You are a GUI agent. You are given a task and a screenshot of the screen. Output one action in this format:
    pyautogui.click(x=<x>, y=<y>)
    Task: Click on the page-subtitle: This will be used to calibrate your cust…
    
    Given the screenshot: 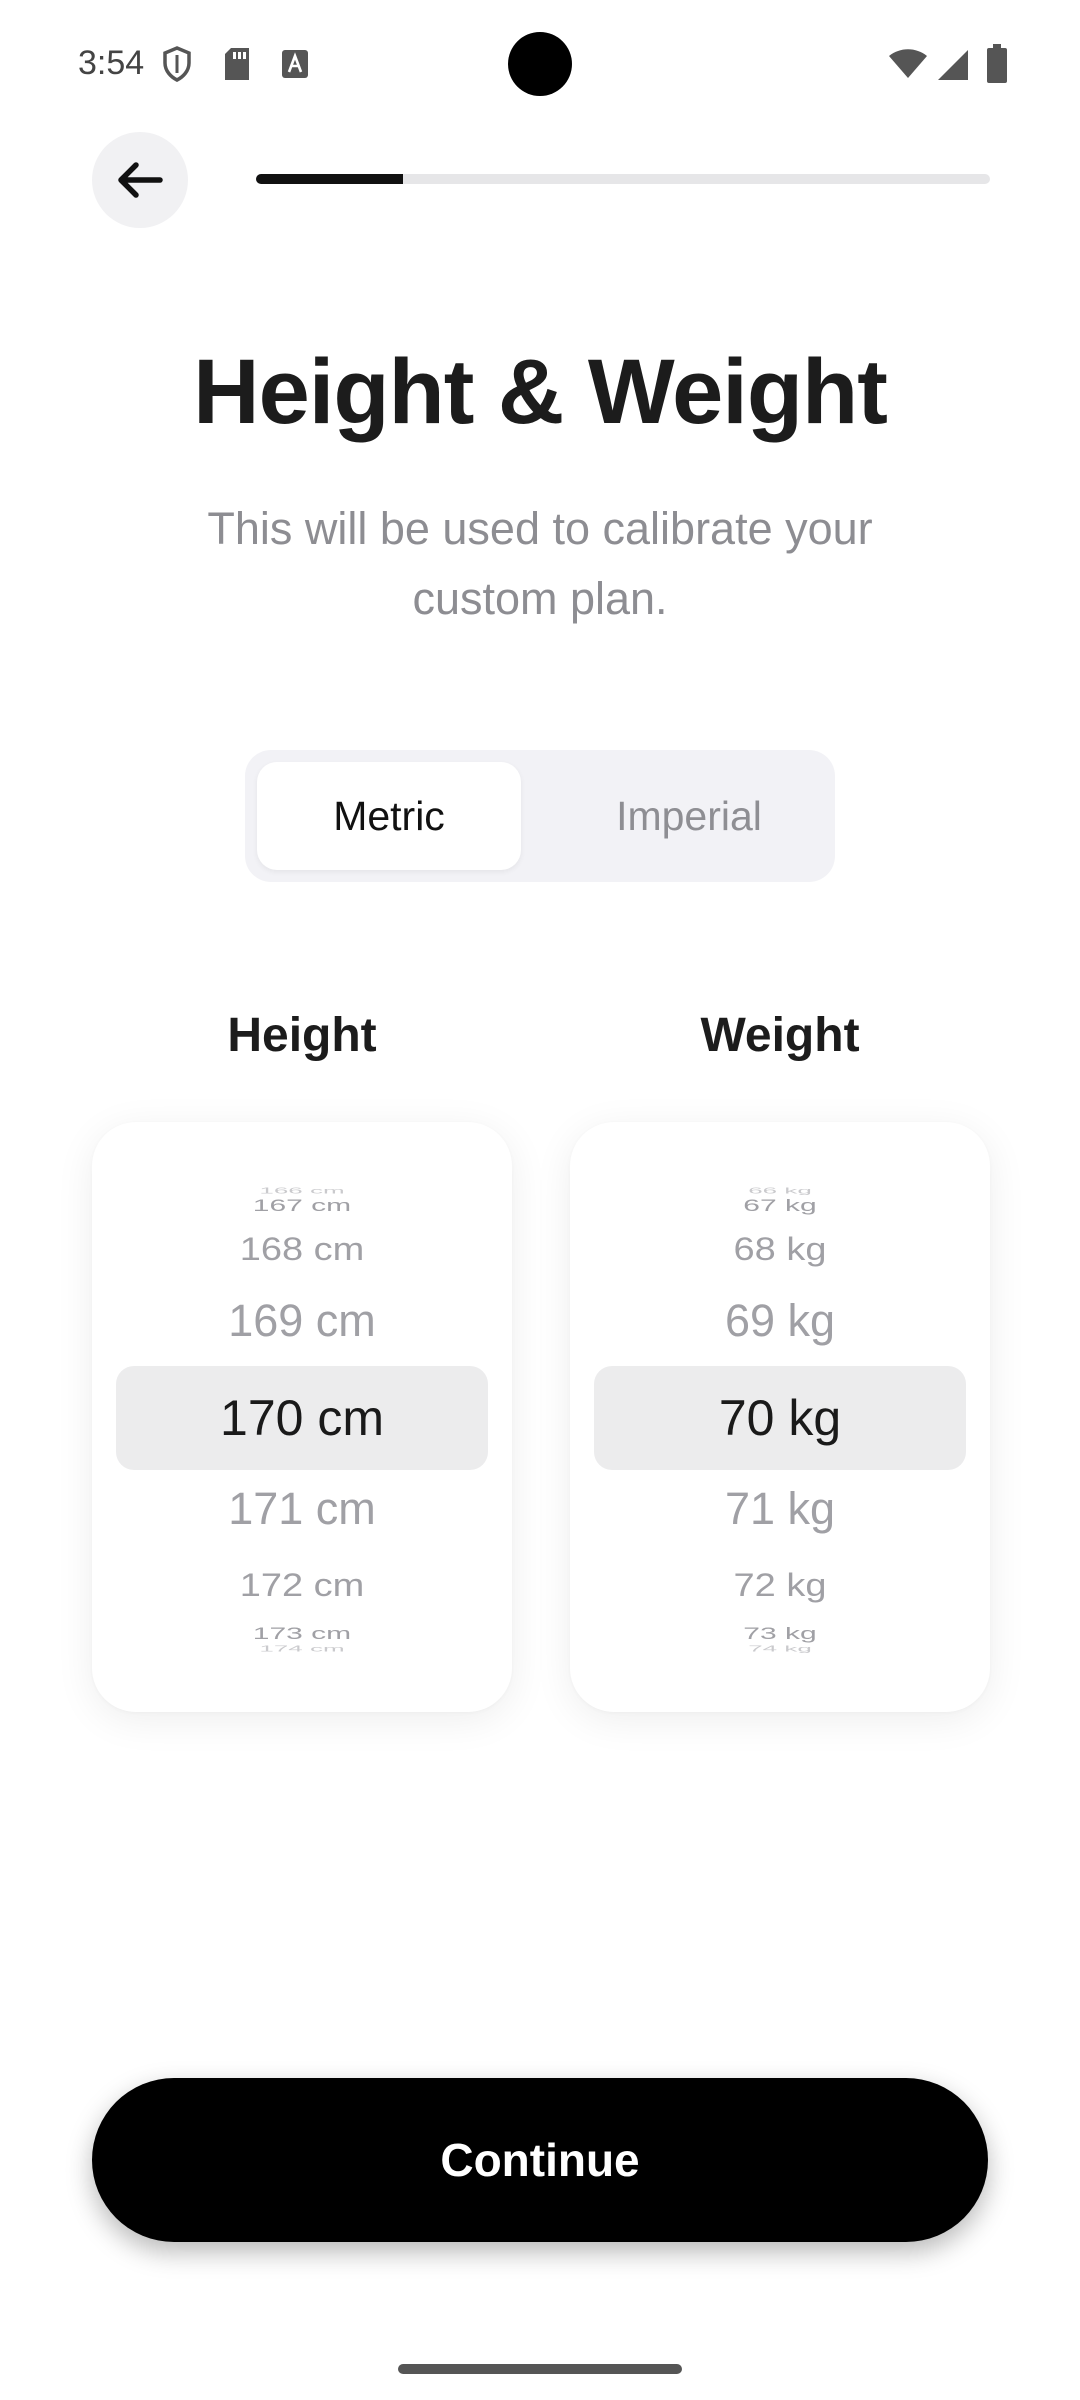 What is the action you would take?
    pyautogui.click(x=540, y=563)
    